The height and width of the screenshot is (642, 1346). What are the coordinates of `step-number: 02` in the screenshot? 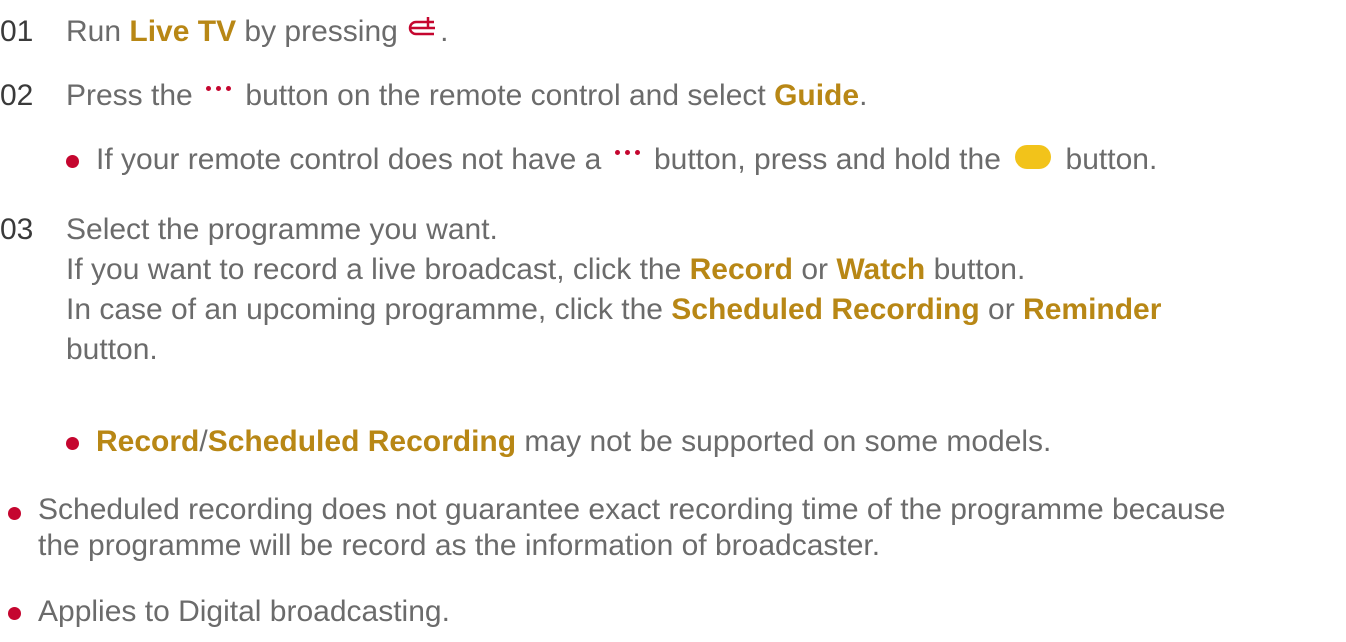 It's located at (17, 95).